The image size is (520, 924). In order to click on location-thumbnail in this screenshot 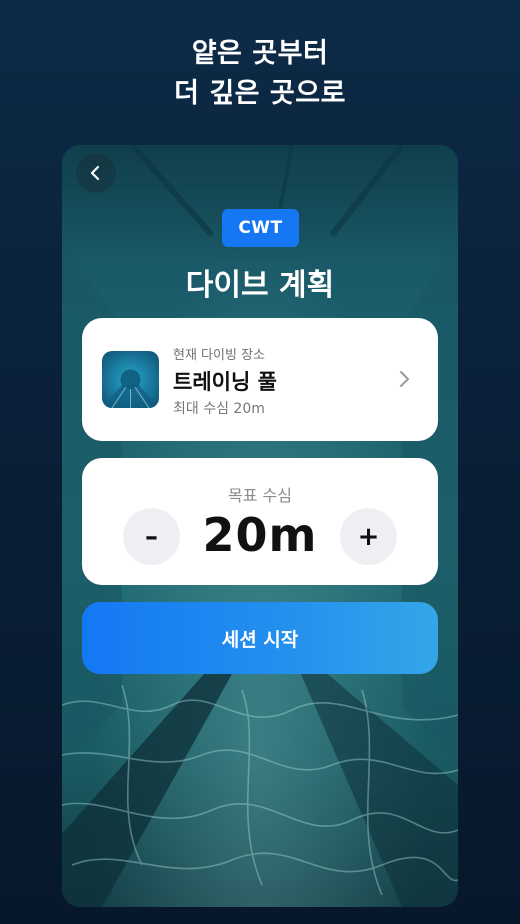, I will do `click(130, 379)`.